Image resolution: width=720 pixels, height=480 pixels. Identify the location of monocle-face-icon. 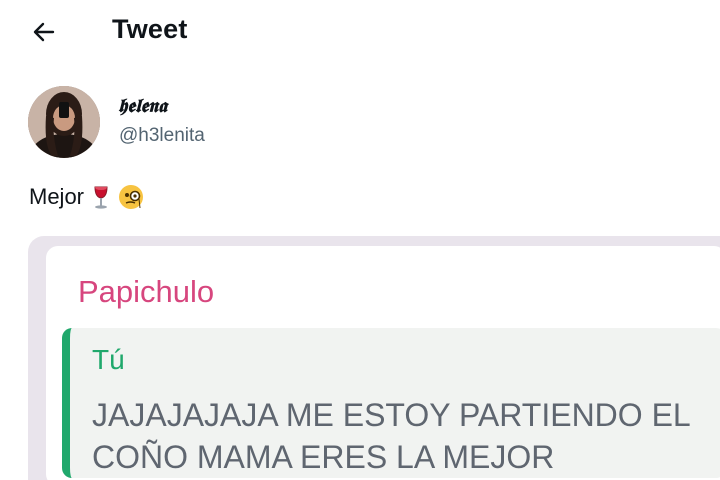
(131, 197).